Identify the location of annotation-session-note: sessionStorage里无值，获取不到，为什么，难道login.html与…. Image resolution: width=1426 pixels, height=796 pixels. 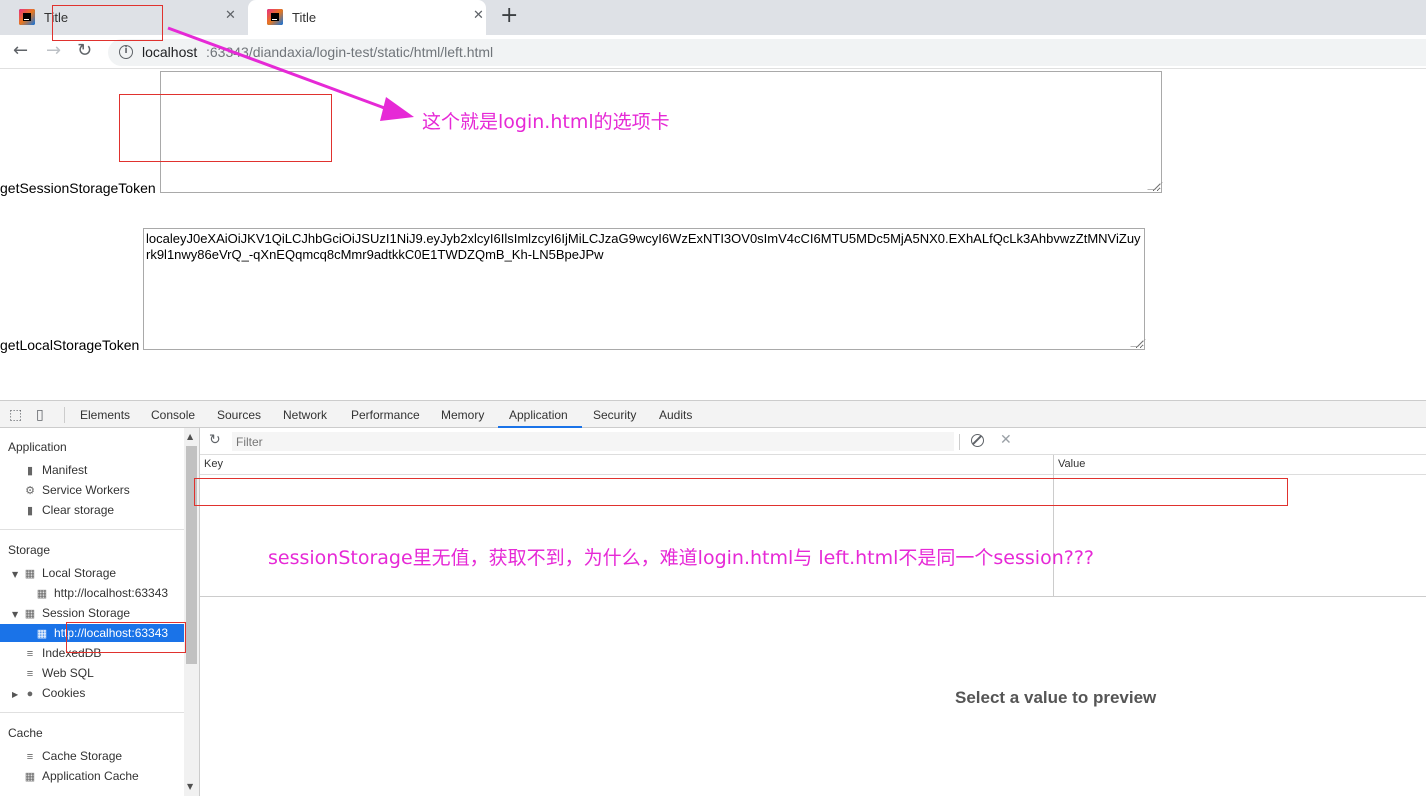
(681, 558).